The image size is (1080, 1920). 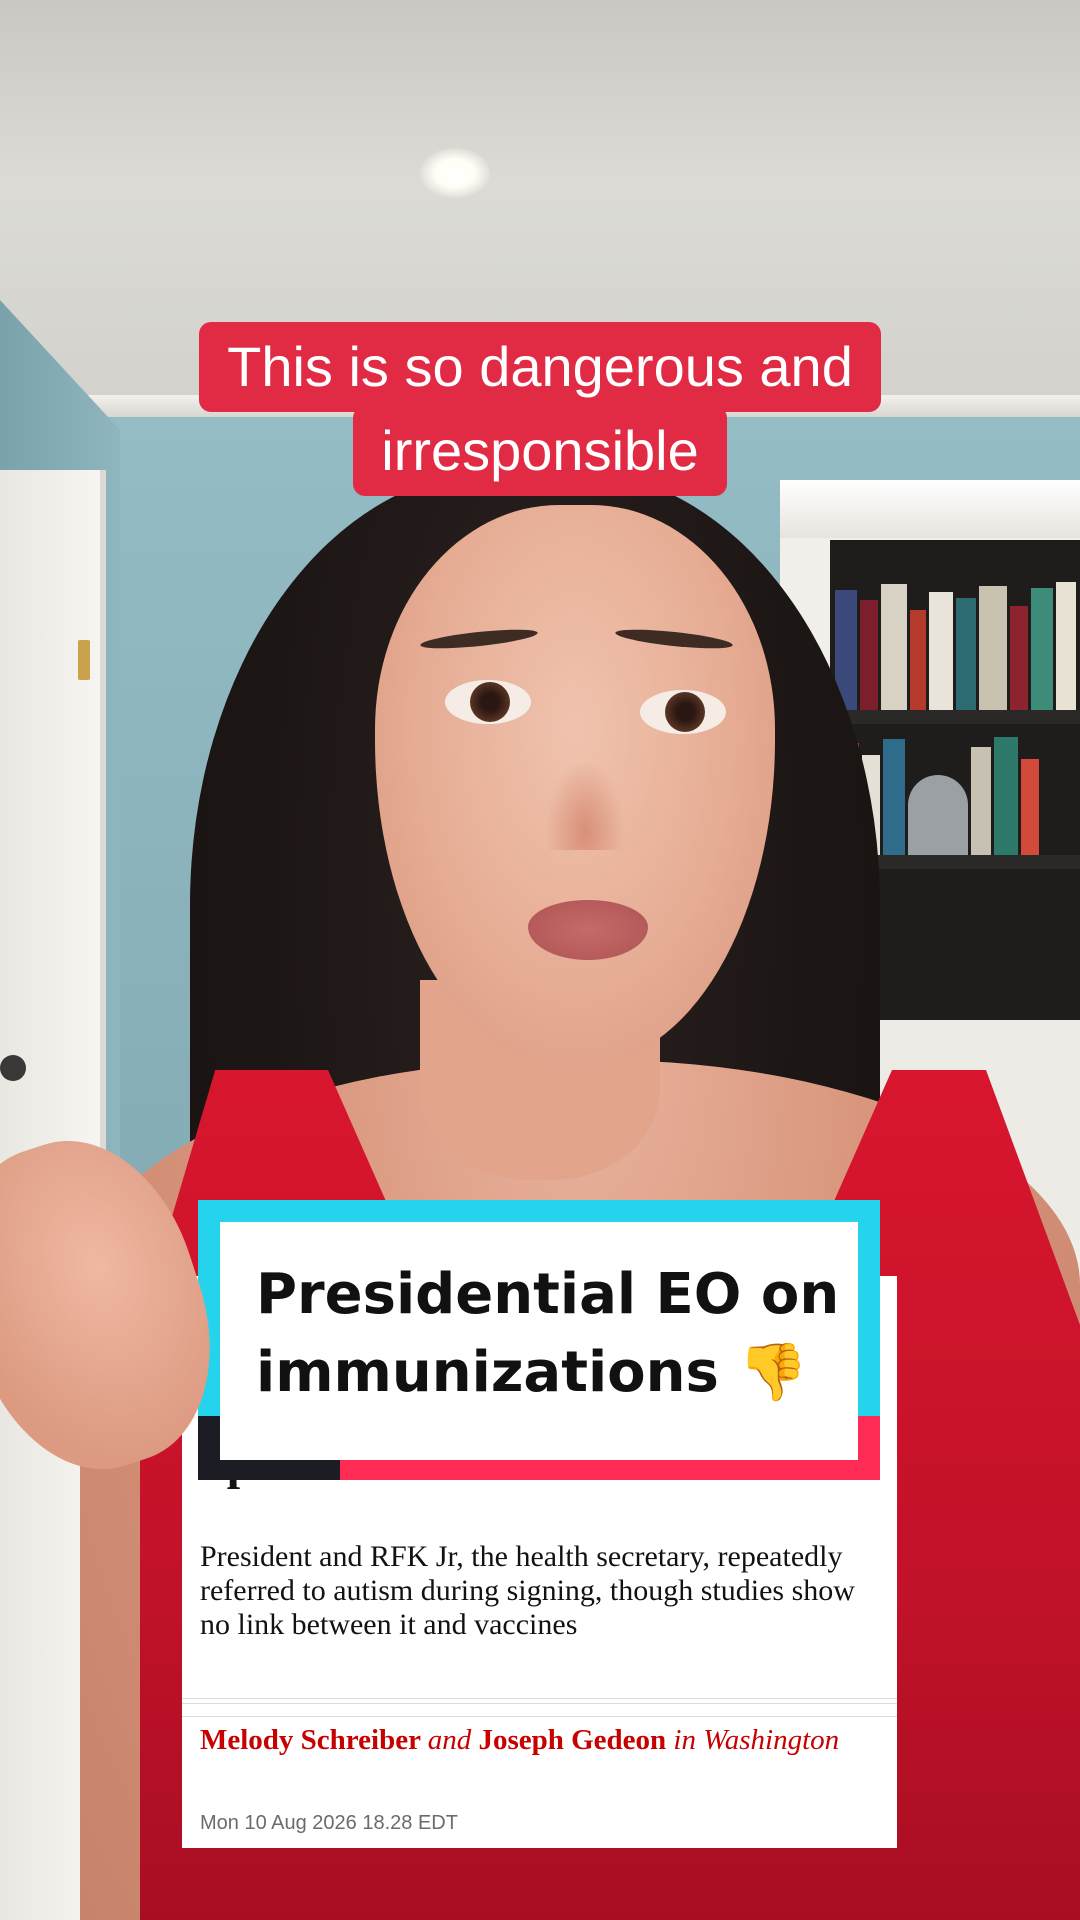 What do you see at coordinates (540, 451) in the screenshot?
I see `caption-line-2: irresponsible` at bounding box center [540, 451].